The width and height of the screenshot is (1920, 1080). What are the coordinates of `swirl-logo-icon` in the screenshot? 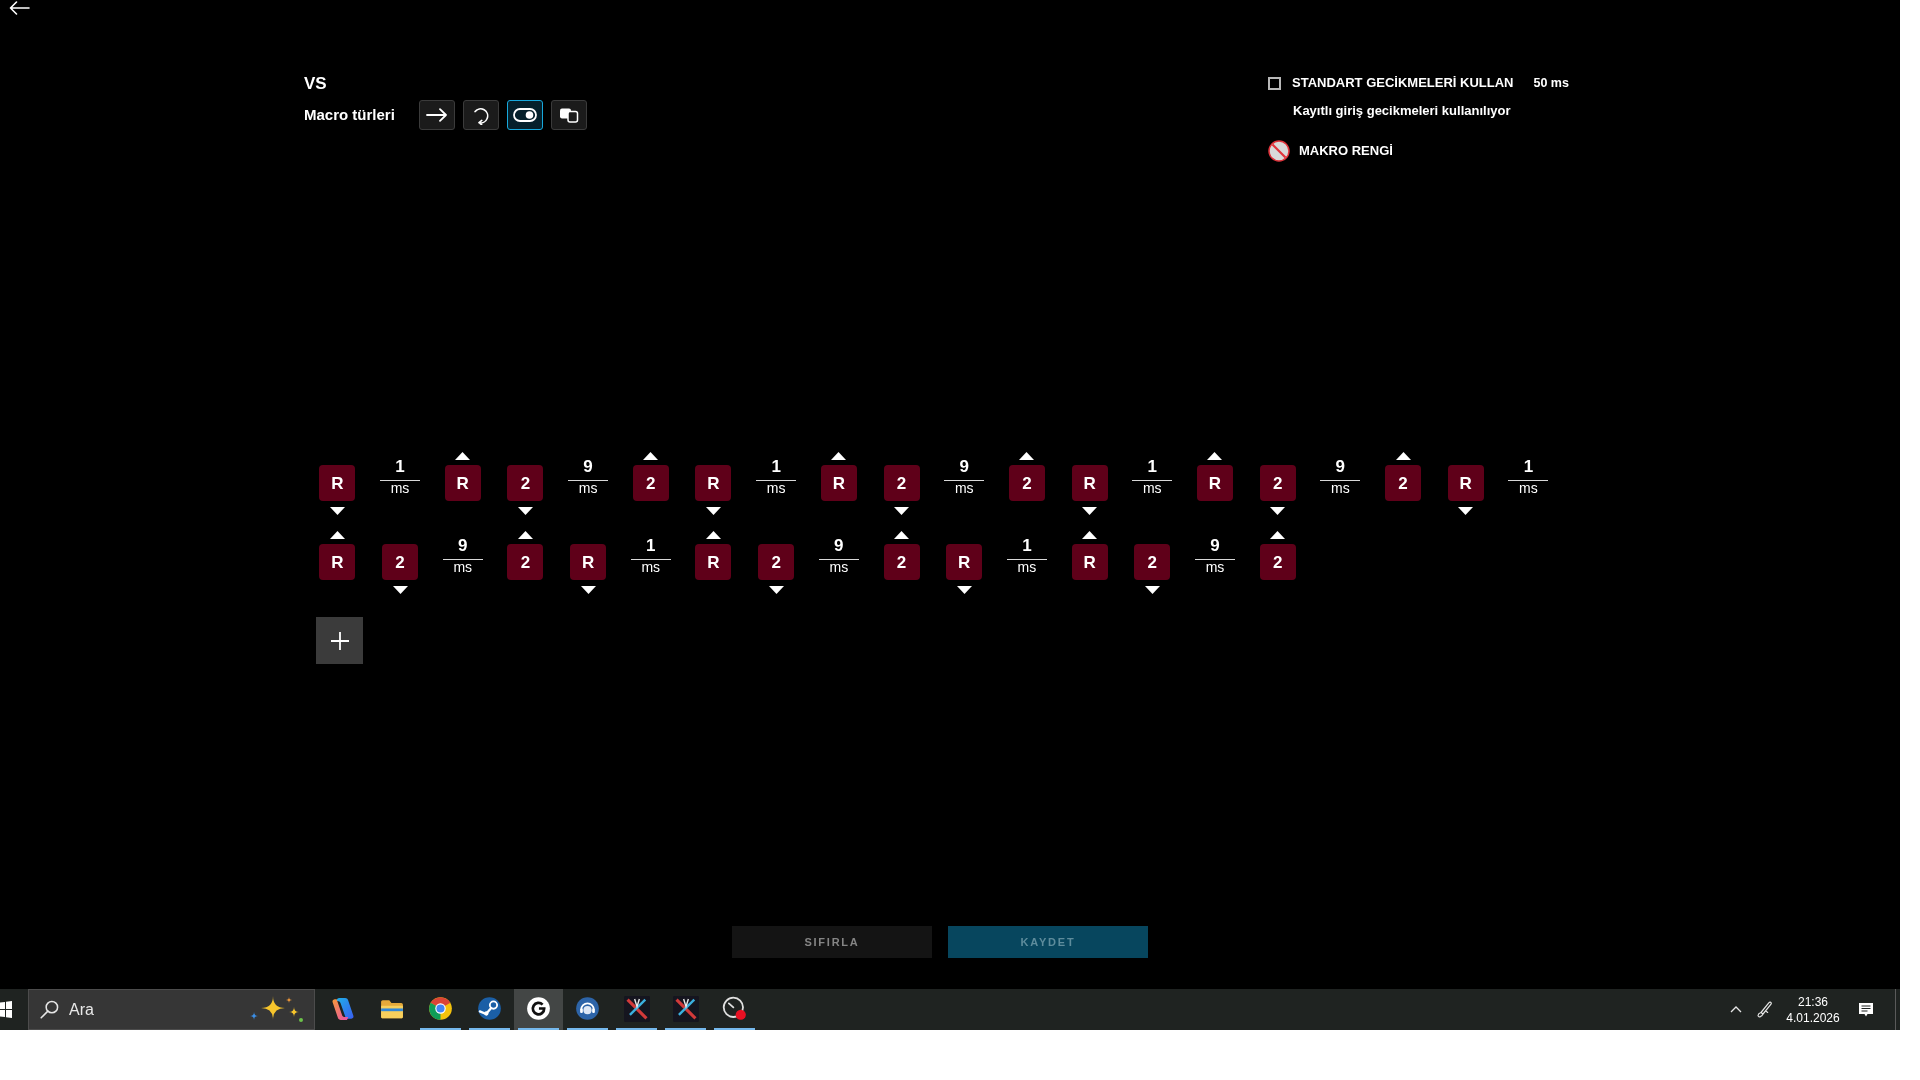 It's located at (342, 1008).